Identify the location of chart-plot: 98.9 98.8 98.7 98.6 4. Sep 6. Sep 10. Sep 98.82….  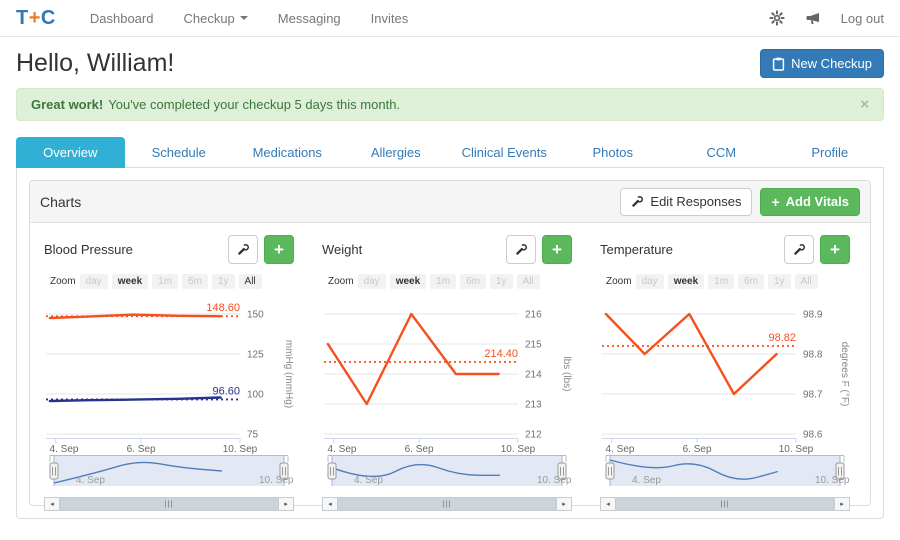
(726, 382).